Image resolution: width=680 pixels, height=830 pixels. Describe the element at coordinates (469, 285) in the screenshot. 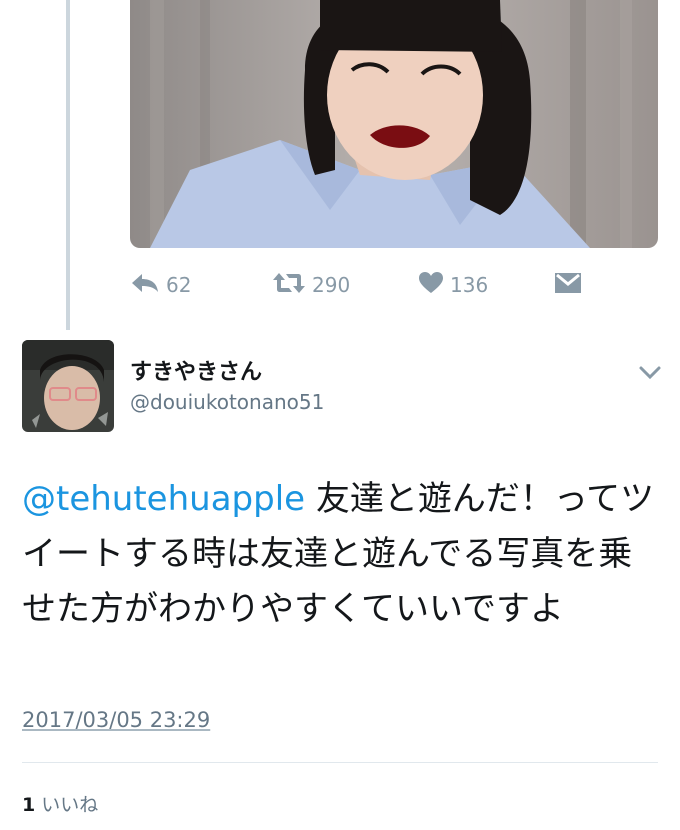

I see `like-count: 136` at that location.